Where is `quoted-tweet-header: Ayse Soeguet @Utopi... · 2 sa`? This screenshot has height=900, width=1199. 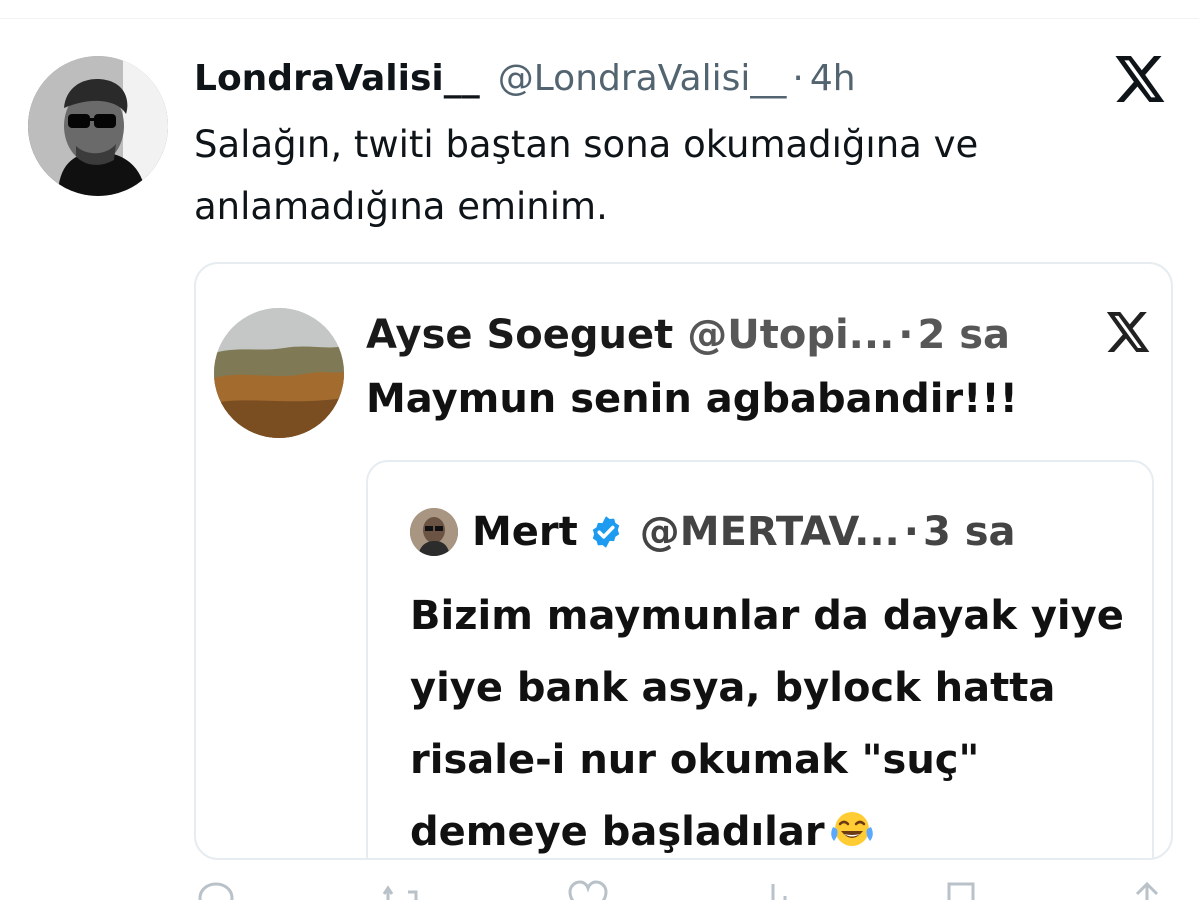 quoted-tweet-header: Ayse Soeguet @Utopi... · 2 sa is located at coordinates (688, 335).